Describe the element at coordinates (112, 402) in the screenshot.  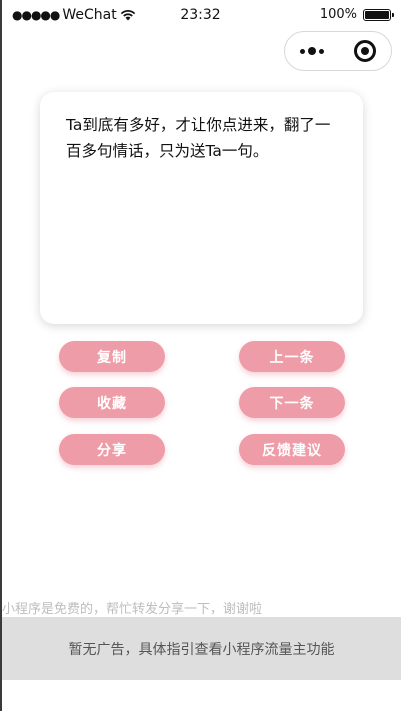
I see `favorite-button: 收藏` at that location.